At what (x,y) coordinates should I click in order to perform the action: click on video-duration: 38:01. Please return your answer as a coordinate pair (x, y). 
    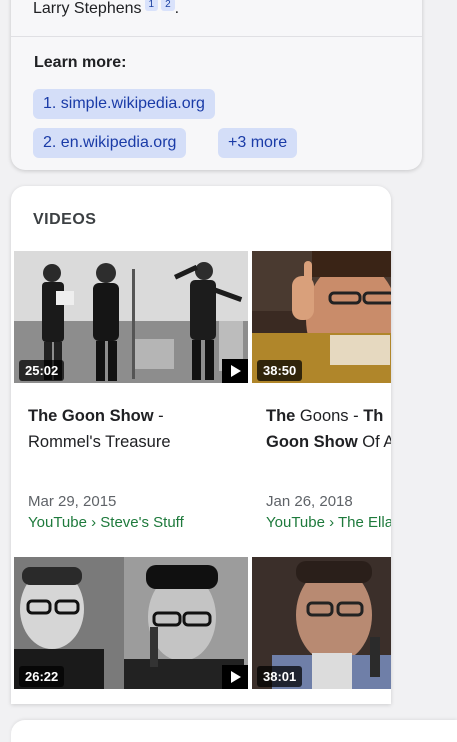
    Looking at the image, I should click on (280, 676).